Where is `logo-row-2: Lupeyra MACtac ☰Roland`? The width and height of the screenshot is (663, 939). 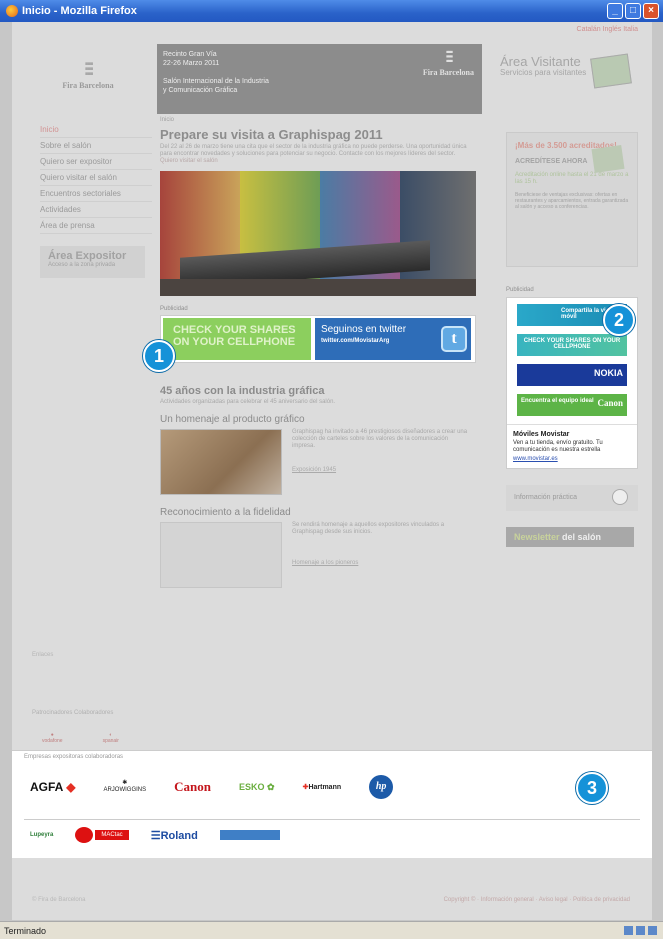 logo-row-2: Lupeyra MACtac ☰Roland is located at coordinates (155, 835).